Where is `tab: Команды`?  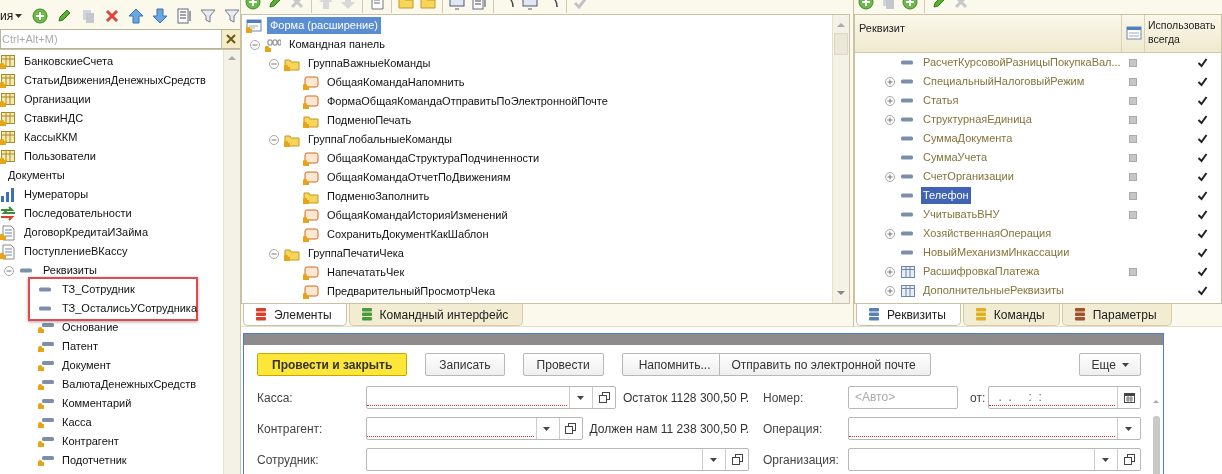
tab: Команды is located at coordinates (1011, 315).